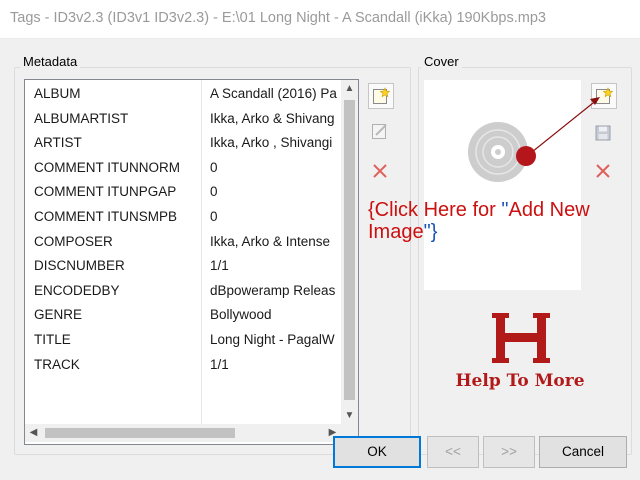 The height and width of the screenshot is (480, 640). What do you see at coordinates (427, 232) in the screenshot?
I see `annotation-quote-close: "` at bounding box center [427, 232].